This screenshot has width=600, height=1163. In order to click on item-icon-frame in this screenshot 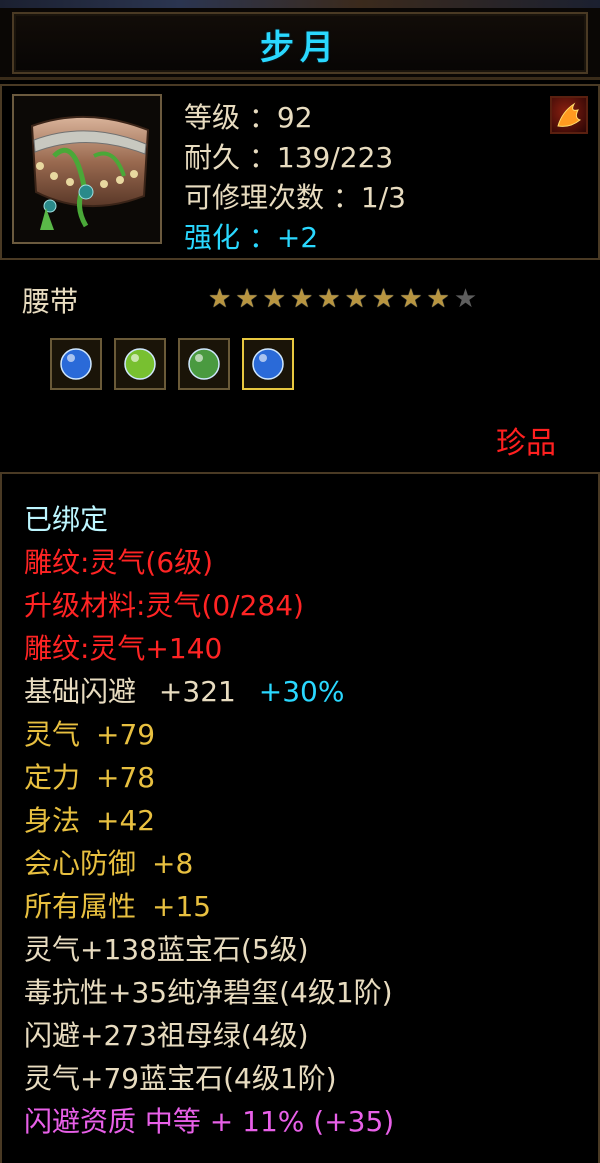, I will do `click(87, 169)`.